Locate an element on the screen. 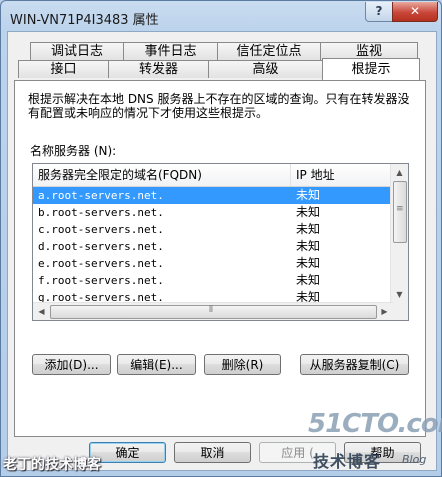  horizontal-scrollbar: ◀ ⦀ ▶ is located at coordinates (213, 311).